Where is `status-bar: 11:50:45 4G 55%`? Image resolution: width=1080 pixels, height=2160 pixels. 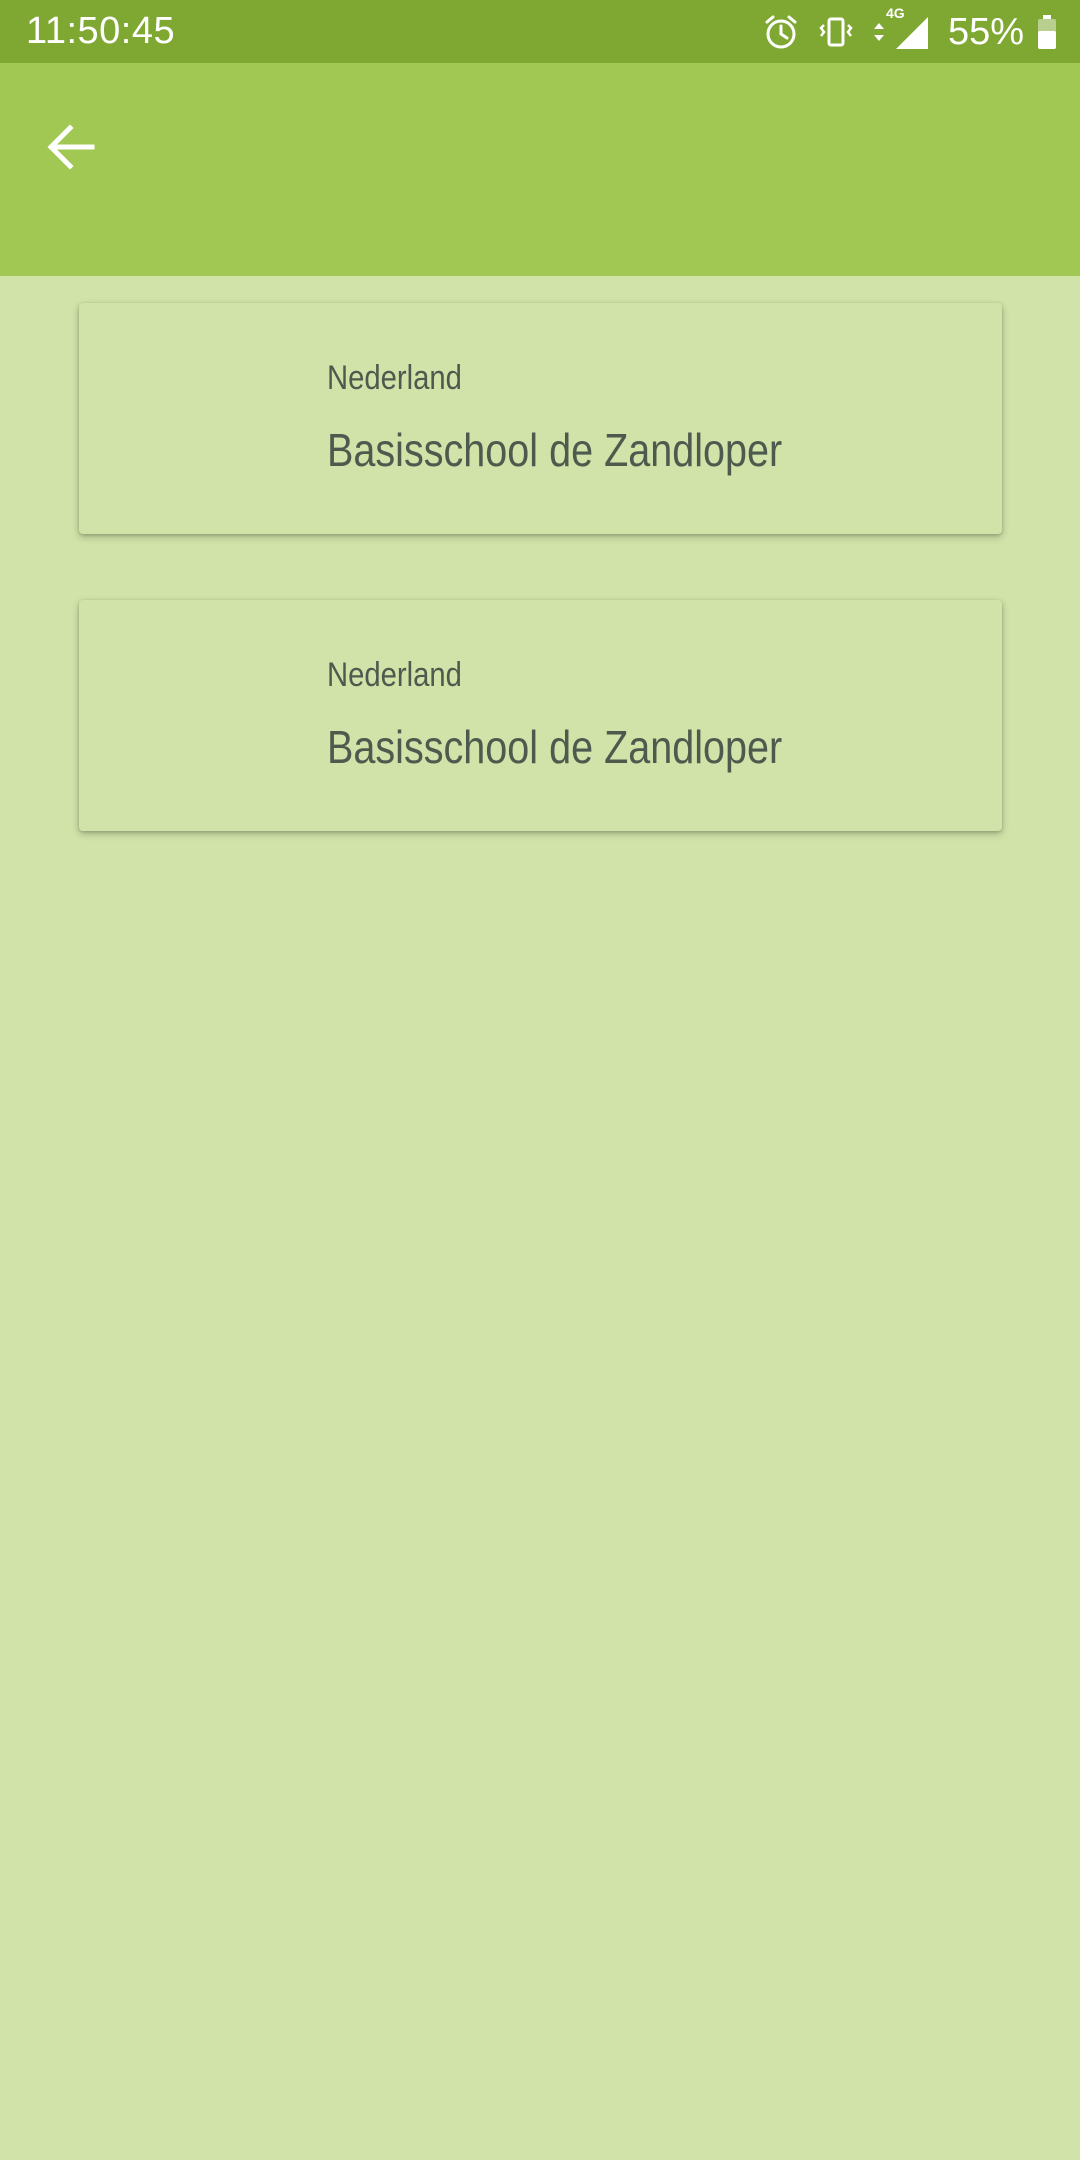 status-bar: 11:50:45 4G 55% is located at coordinates (540, 31).